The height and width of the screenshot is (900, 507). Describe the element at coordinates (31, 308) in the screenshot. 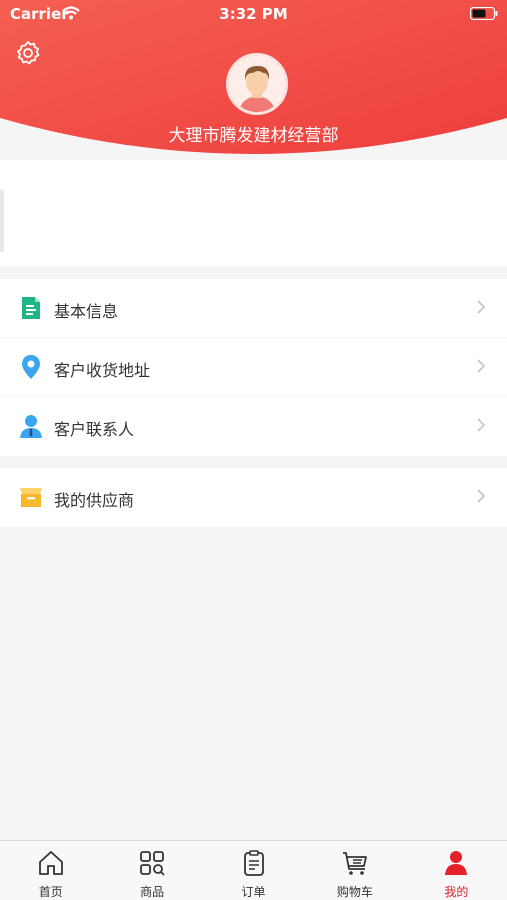

I see `document-icon` at that location.